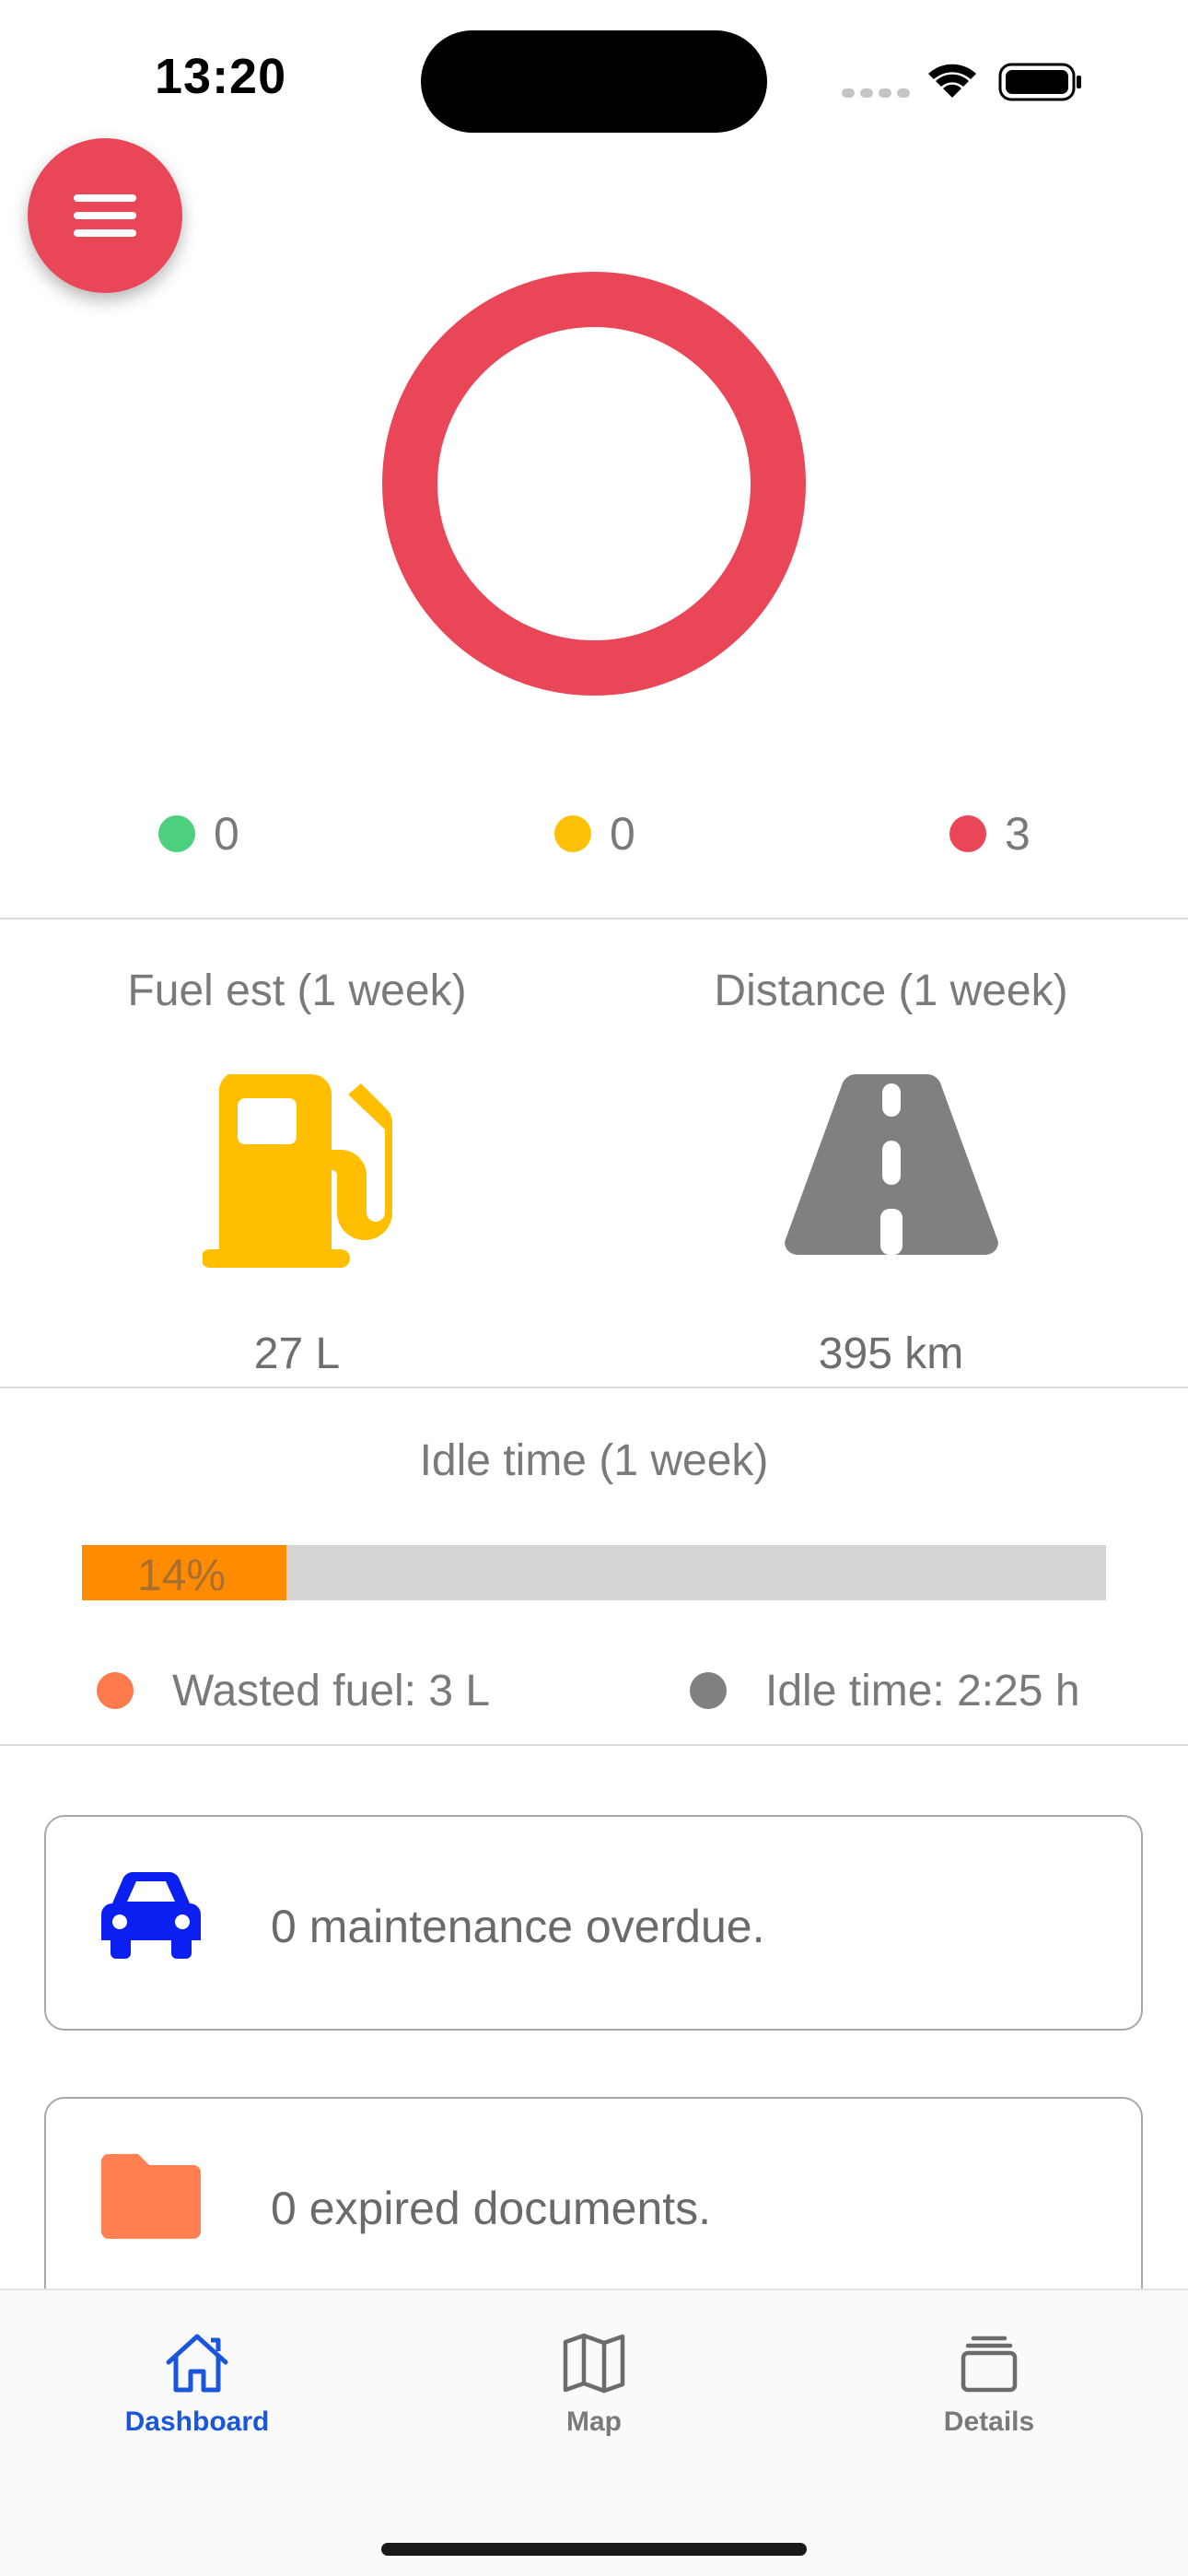 This screenshot has height=2576, width=1188. Describe the element at coordinates (594, 2421) in the screenshot. I see `tab-map-label: Map` at that location.